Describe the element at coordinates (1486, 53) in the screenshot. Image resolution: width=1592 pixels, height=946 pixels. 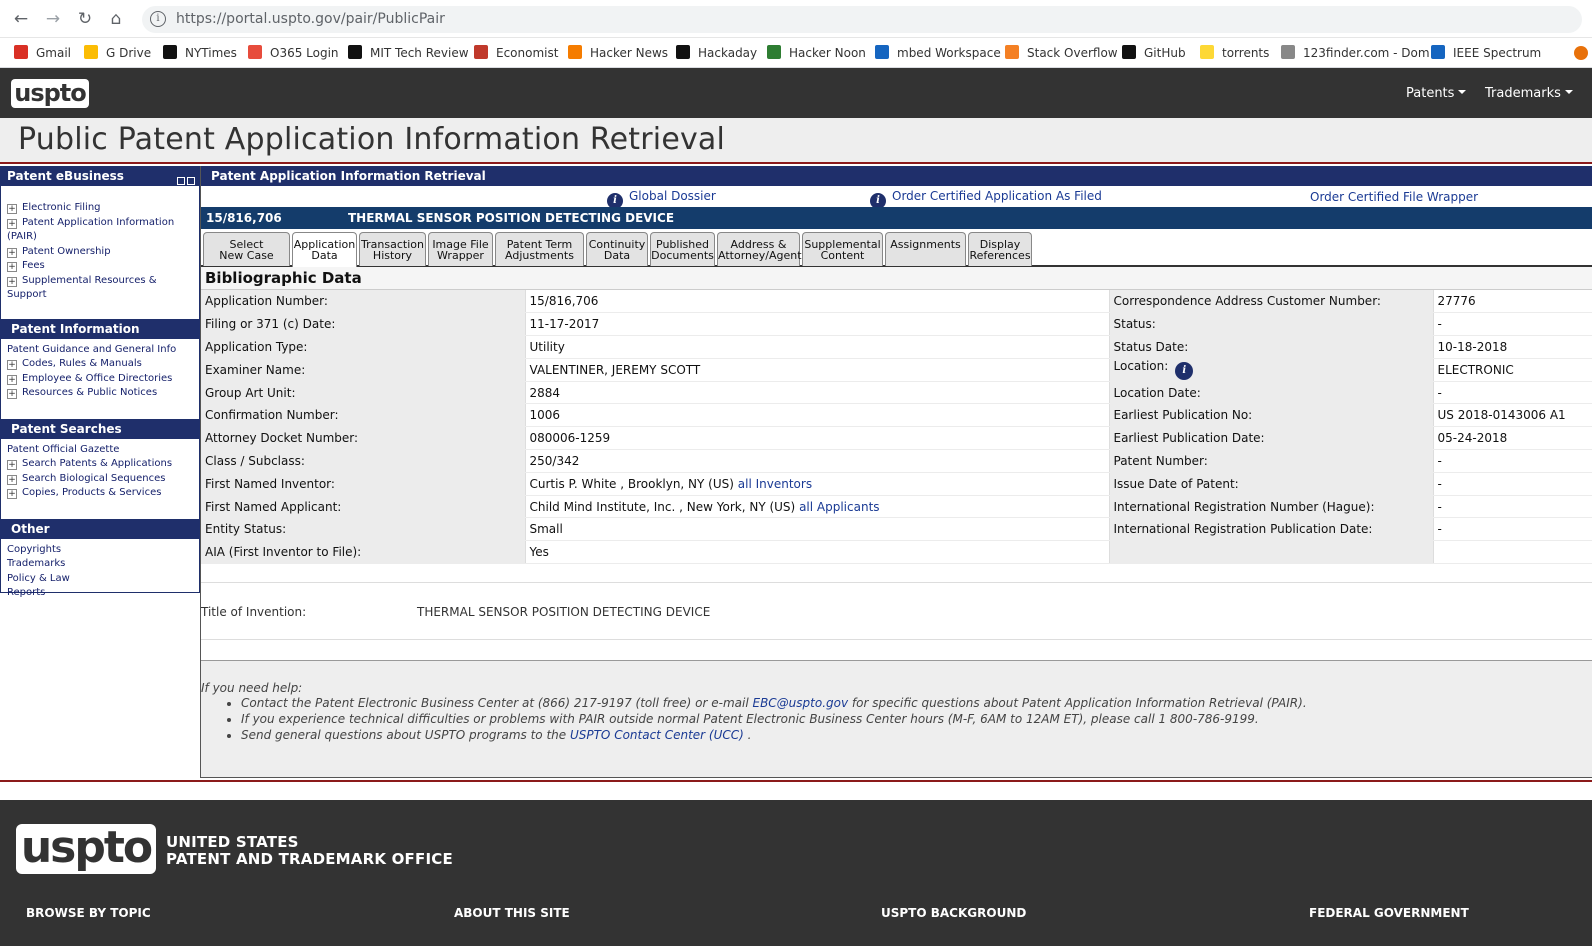
I see `bookmark-ieee-spectrum: IEEE Spectrum` at that location.